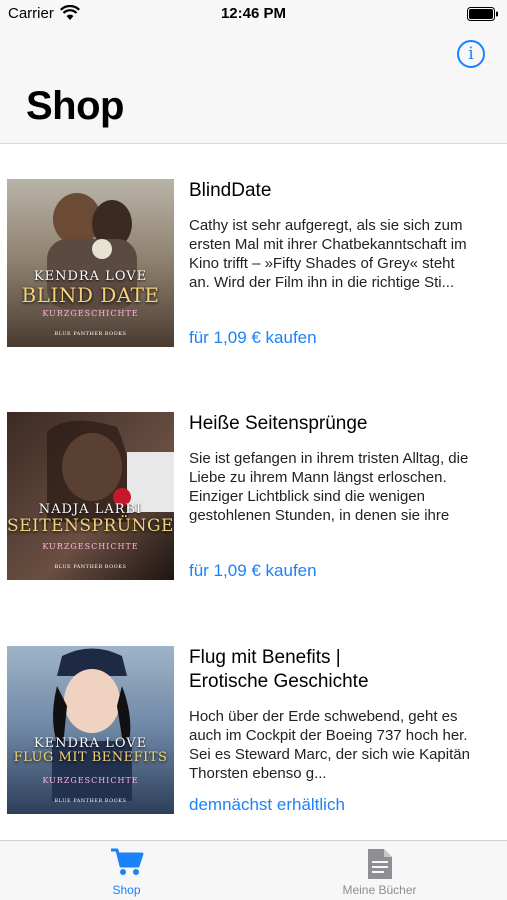 The height and width of the screenshot is (900, 507). Describe the element at coordinates (379, 864) in the screenshot. I see `document-icon` at that location.